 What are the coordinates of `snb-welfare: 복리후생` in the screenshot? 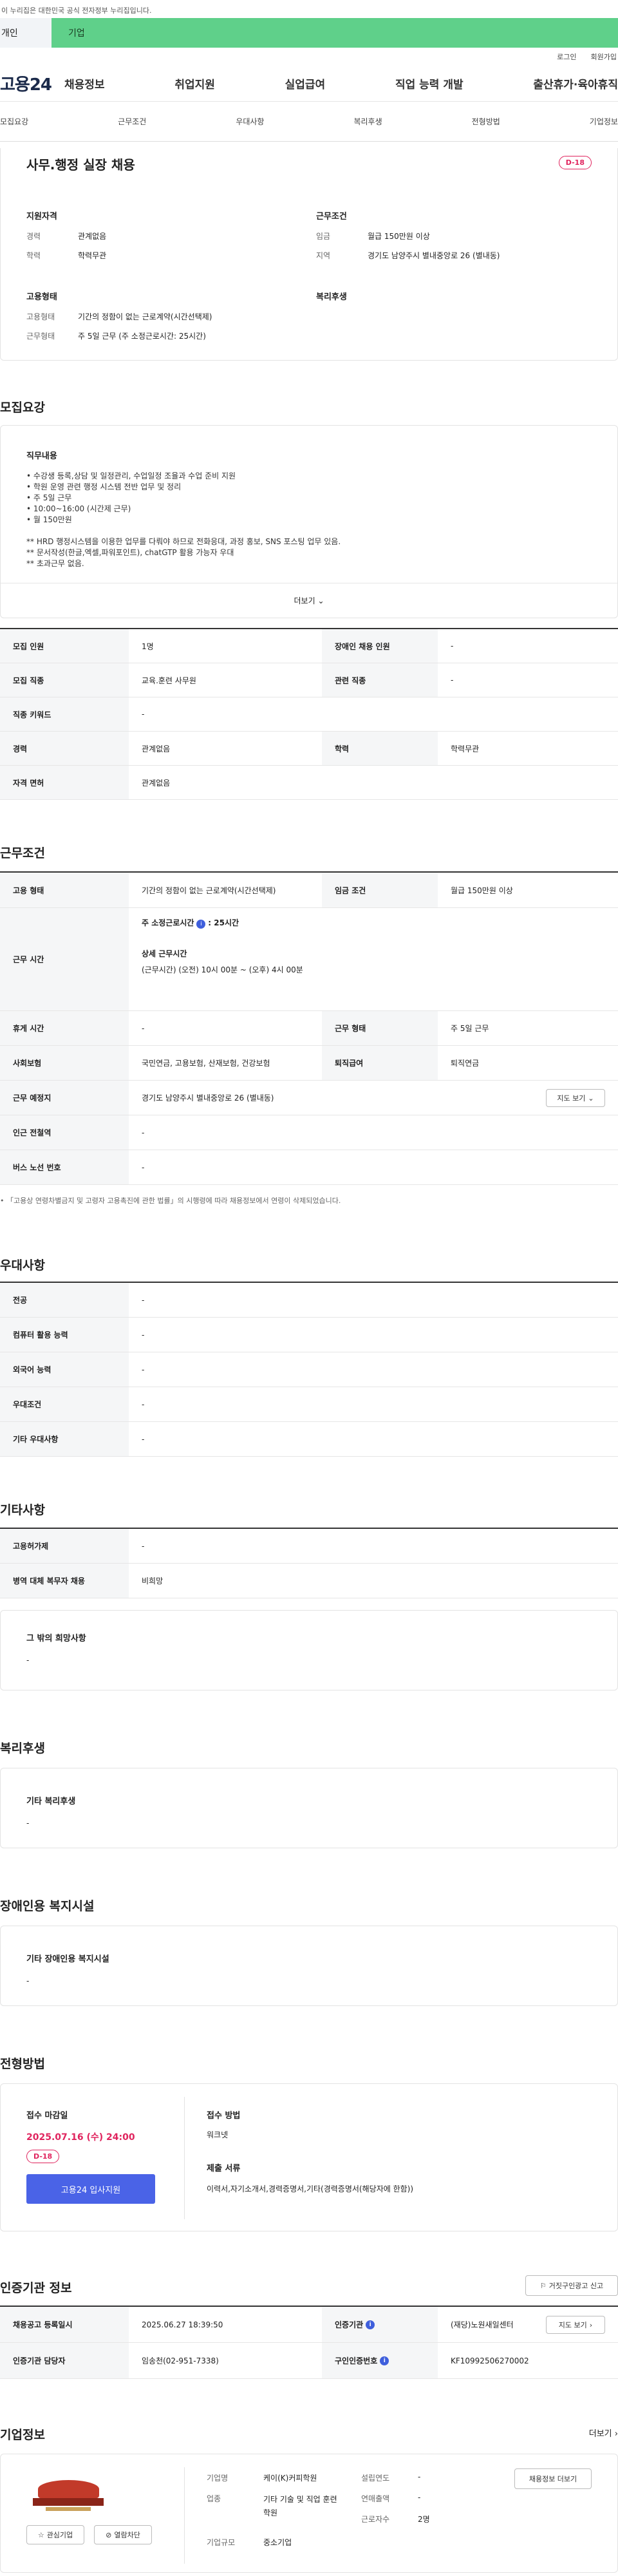 It's located at (367, 121).